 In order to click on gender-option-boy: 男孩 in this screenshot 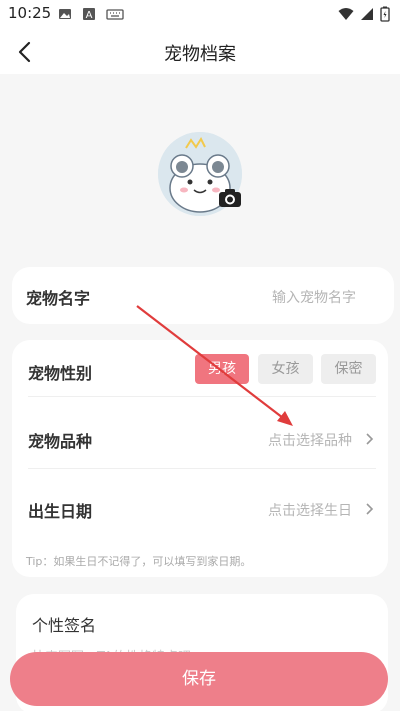, I will do `click(222, 369)`.